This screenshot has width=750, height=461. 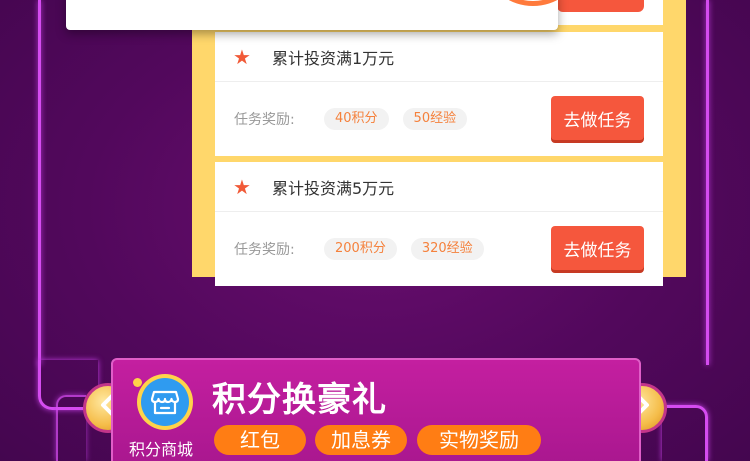 What do you see at coordinates (161, 449) in the screenshot?
I see `shop-label: 积分商城` at bounding box center [161, 449].